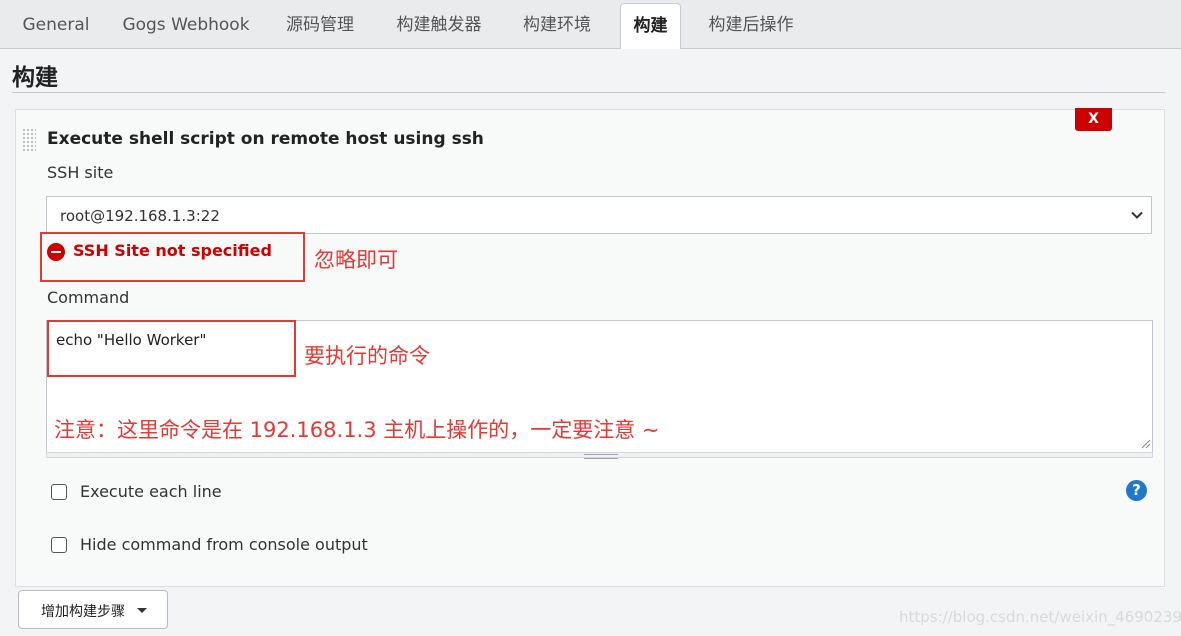 The height and width of the screenshot is (636, 1181). What do you see at coordinates (1040, 617) in the screenshot?
I see `watermark: https://blog.csdn.net/weixin_46902396` at bounding box center [1040, 617].